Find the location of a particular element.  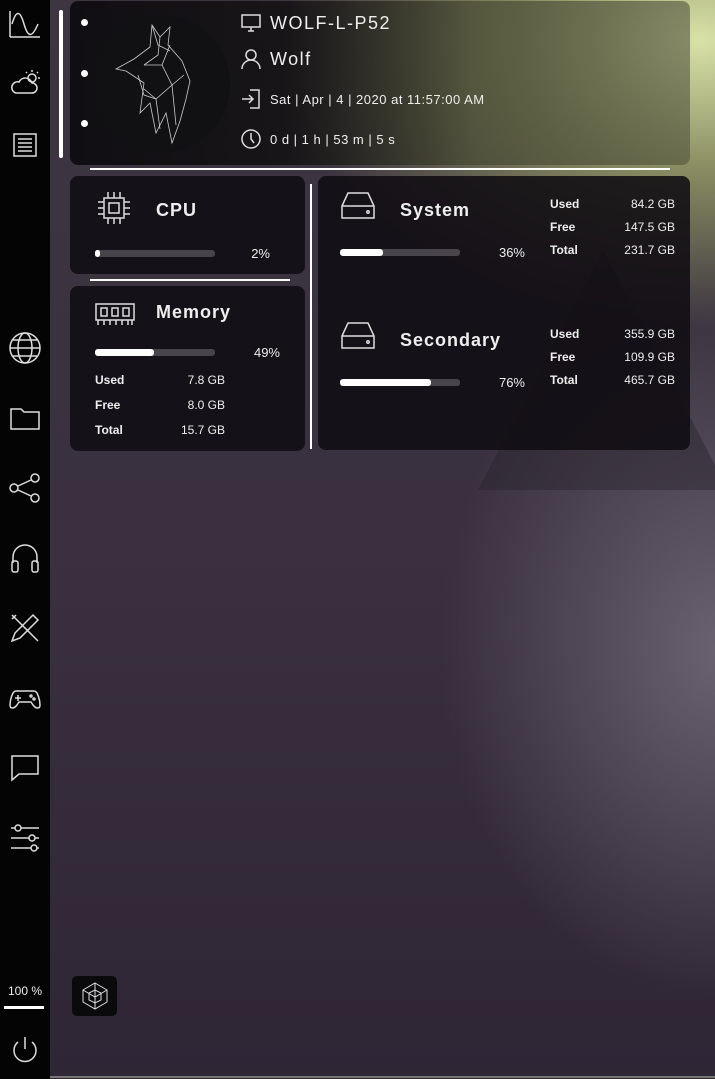

app-launcher-button is located at coordinates (94, 996).